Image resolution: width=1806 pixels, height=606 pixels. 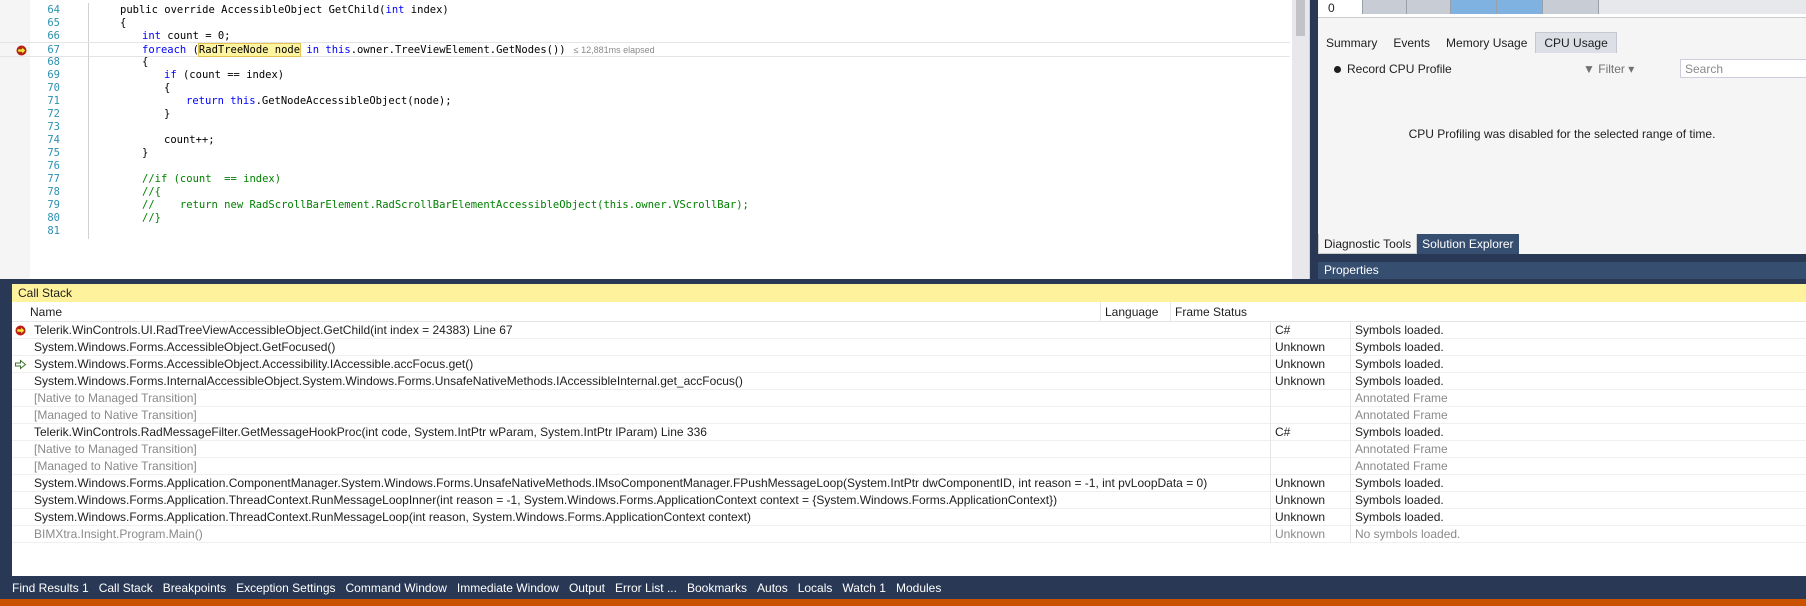 I want to click on code-token: //{, so click(x=151, y=192).